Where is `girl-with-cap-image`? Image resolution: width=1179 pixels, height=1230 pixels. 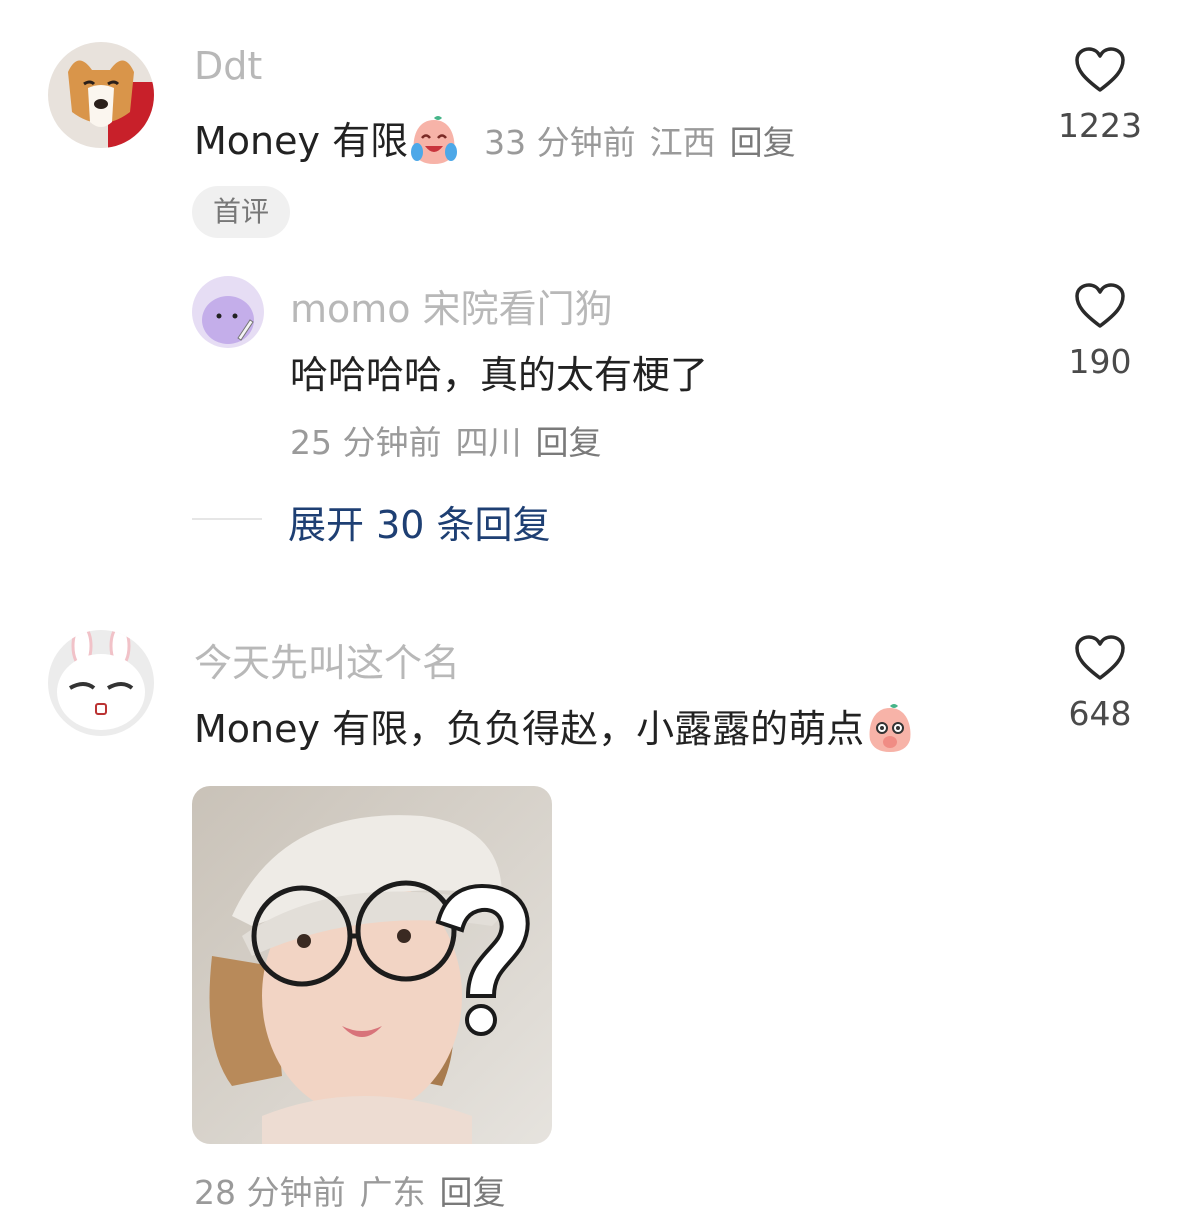 girl-with-cap-image is located at coordinates (372, 965).